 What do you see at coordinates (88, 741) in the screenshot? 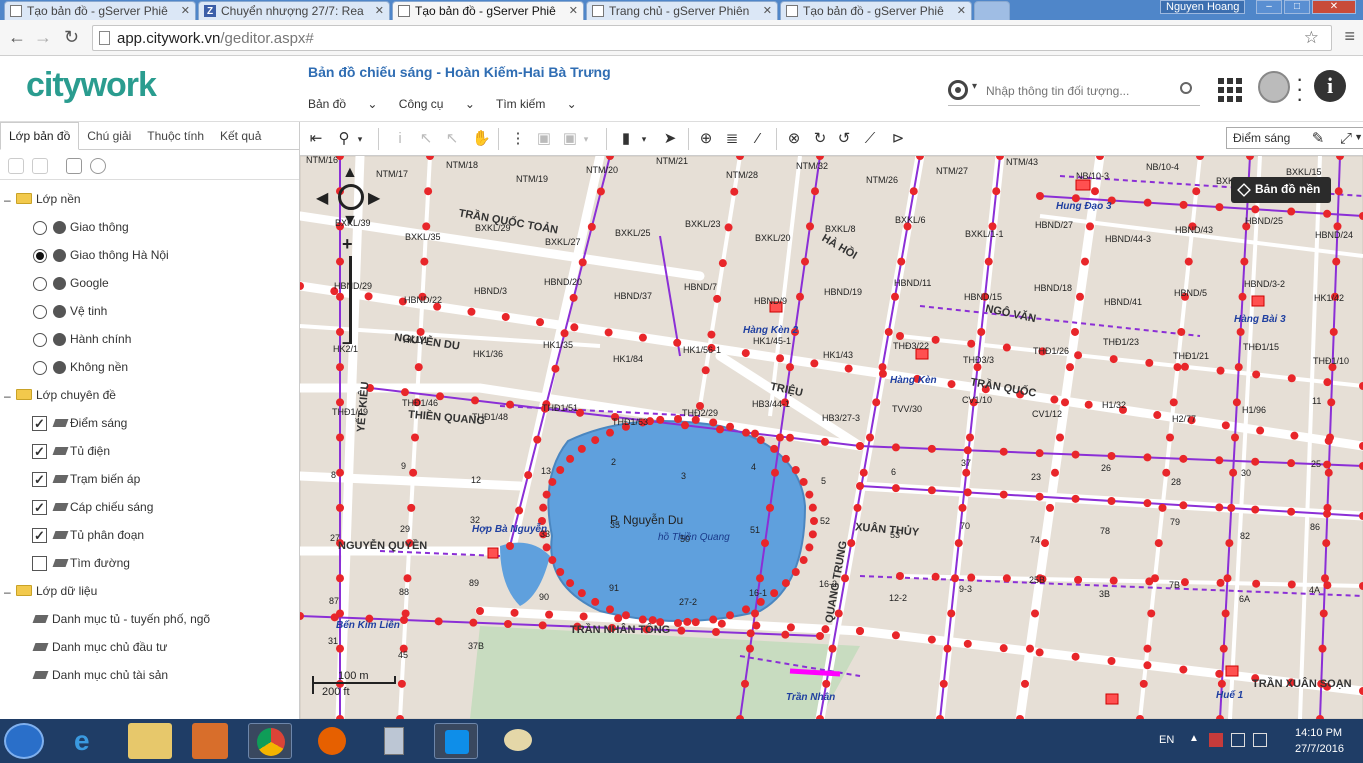
I see `ie-icon: e` at bounding box center [88, 741].